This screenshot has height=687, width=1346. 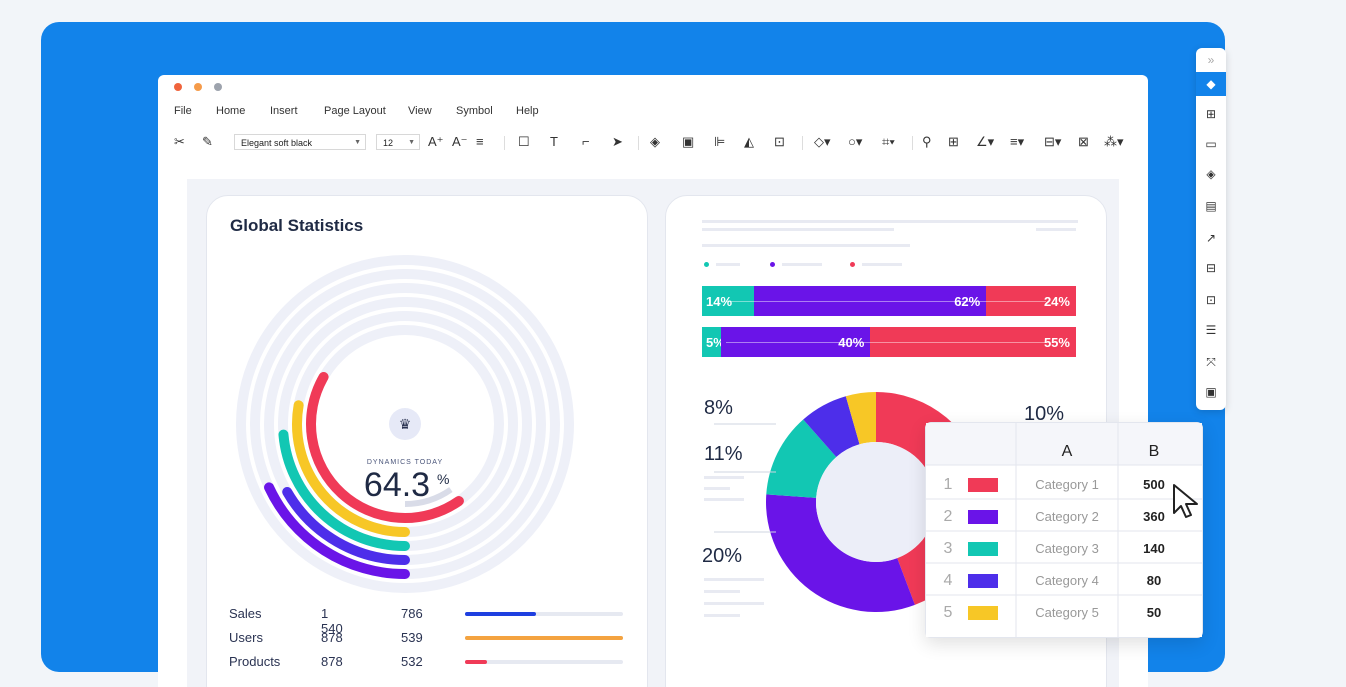 I want to click on donut-label-20: 20%, so click(x=722, y=556).